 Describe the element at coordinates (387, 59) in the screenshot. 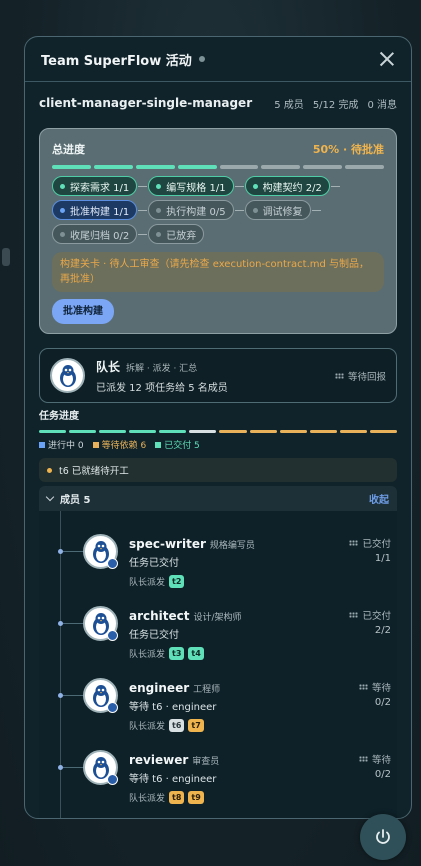

I see `close-icon` at that location.